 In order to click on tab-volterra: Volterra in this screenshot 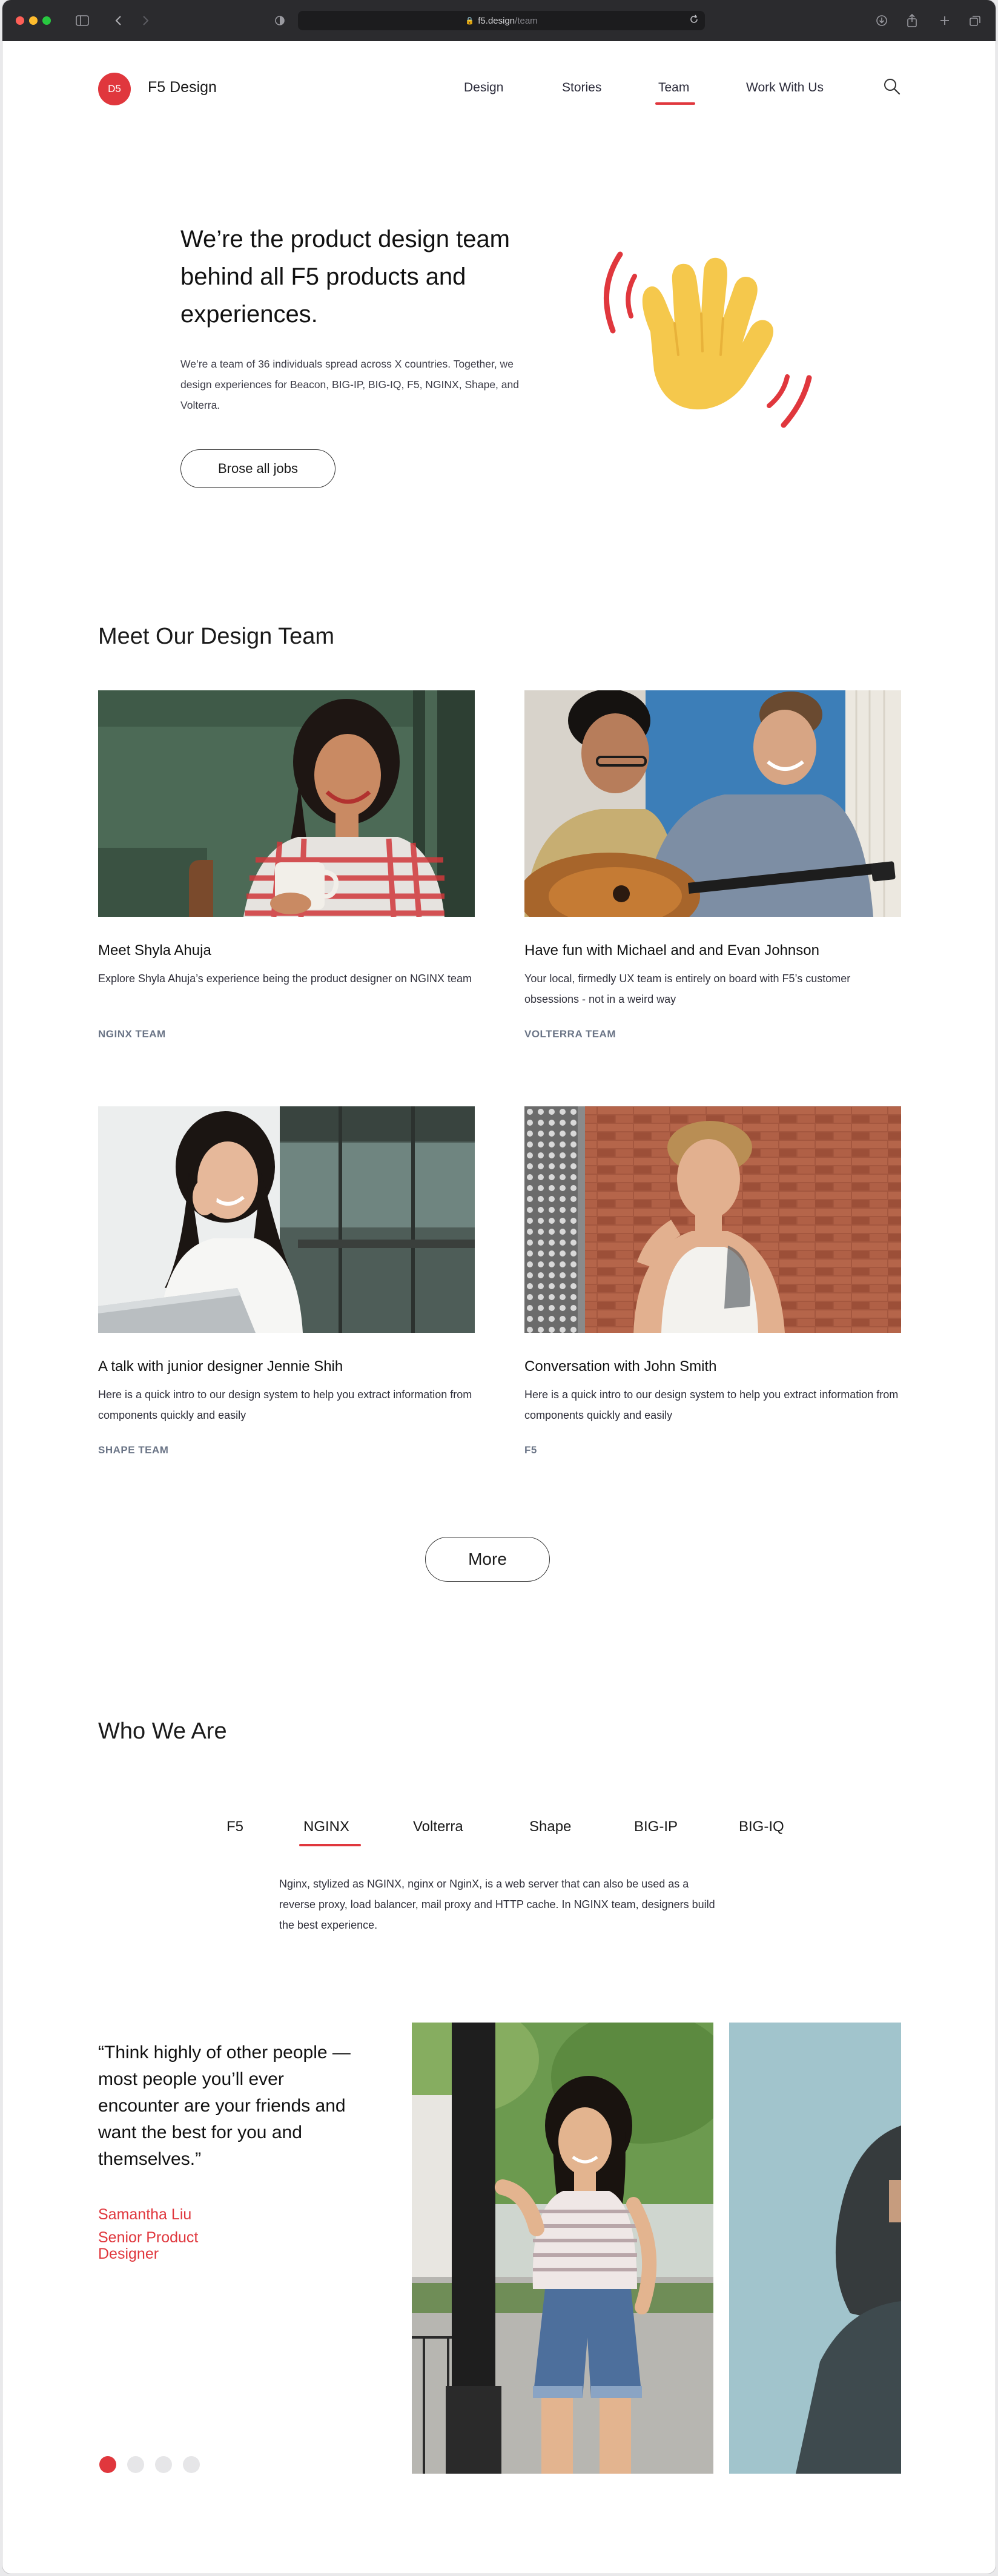, I will do `click(438, 1826)`.